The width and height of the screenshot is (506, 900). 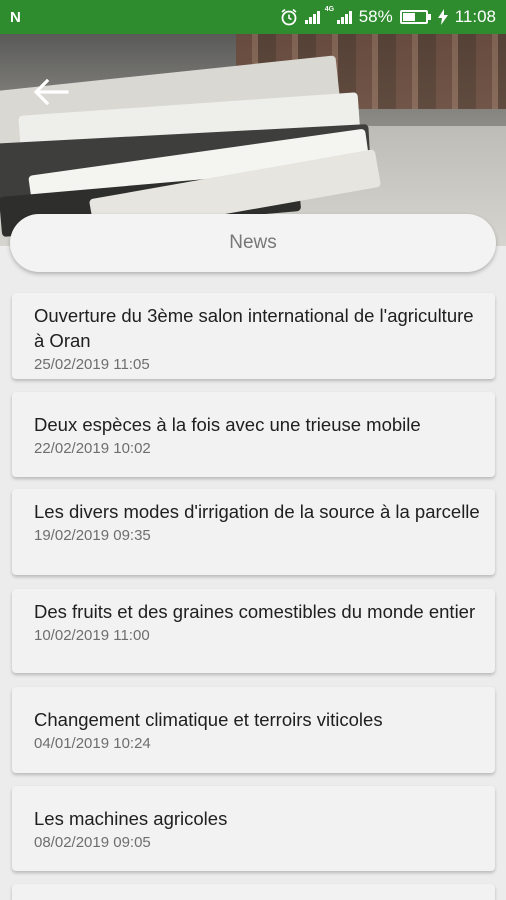 What do you see at coordinates (289, 17) in the screenshot?
I see `alarm-icon` at bounding box center [289, 17].